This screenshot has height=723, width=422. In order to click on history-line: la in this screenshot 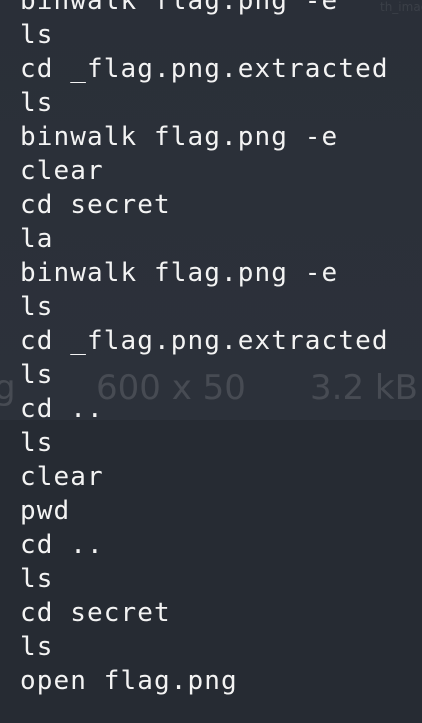, I will do `click(37, 239)`.